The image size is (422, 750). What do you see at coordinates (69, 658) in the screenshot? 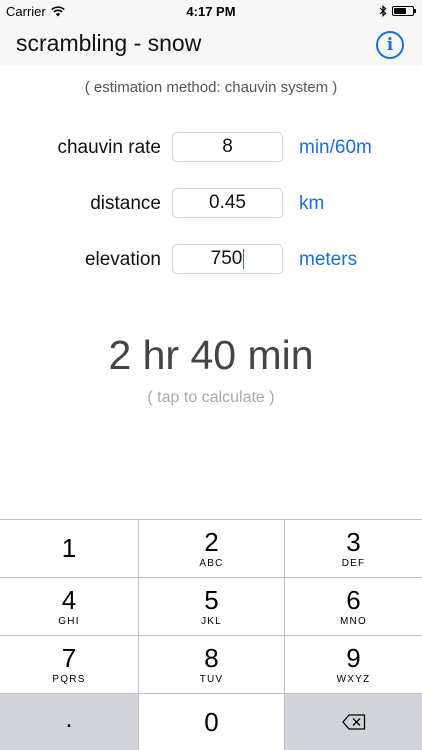
I see `key-digit: 7` at bounding box center [69, 658].